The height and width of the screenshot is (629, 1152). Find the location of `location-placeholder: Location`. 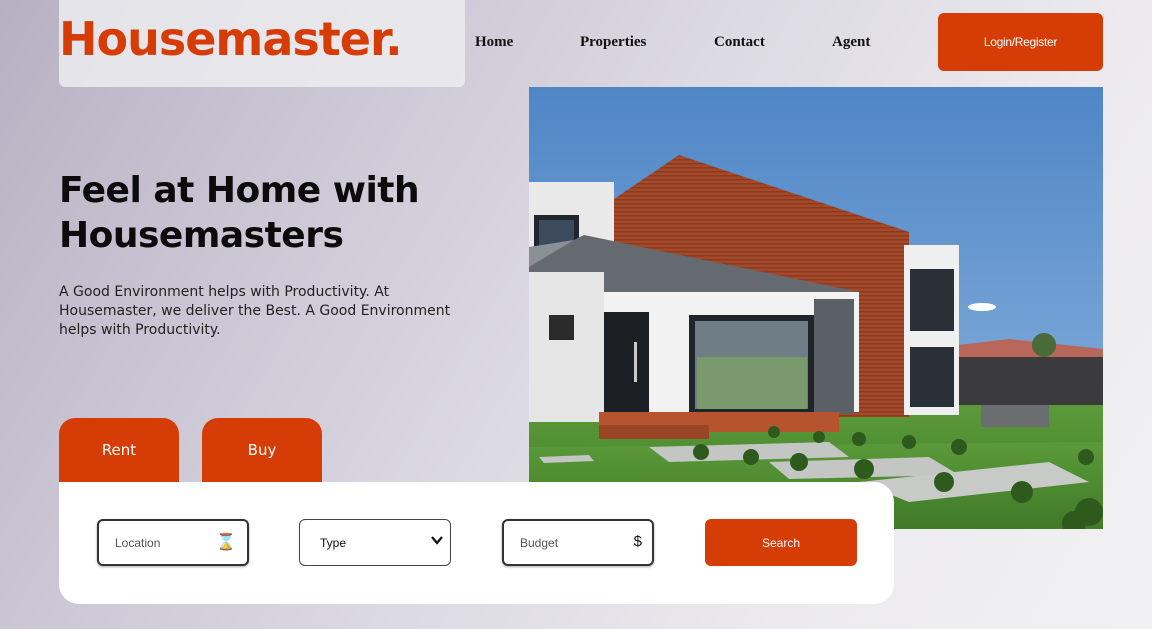

location-placeholder: Location is located at coordinates (138, 542).